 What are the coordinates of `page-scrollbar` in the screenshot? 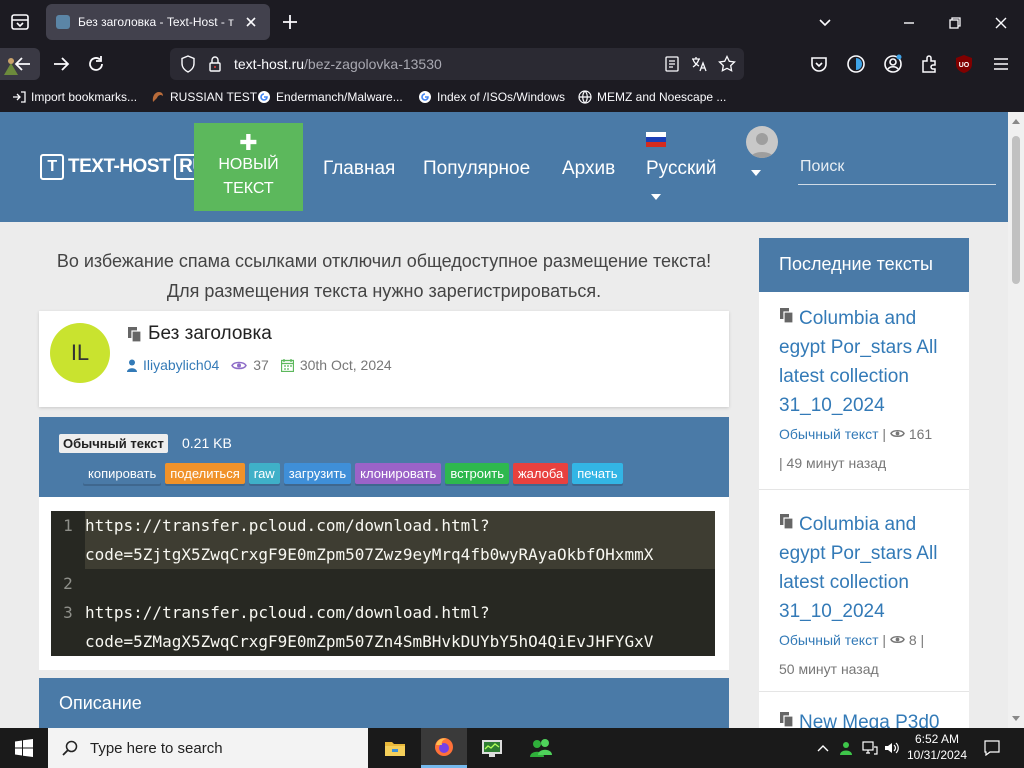 It's located at (1016, 420).